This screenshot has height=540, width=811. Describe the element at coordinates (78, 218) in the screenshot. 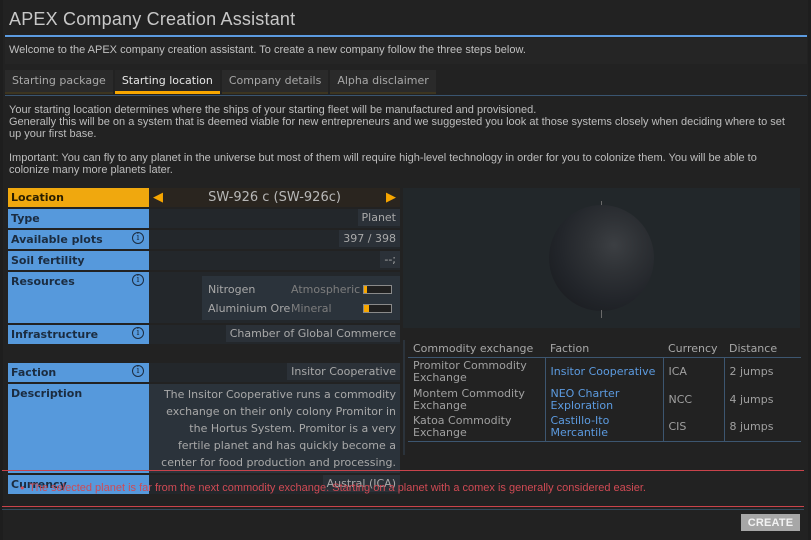

I see `type-label: Type` at that location.